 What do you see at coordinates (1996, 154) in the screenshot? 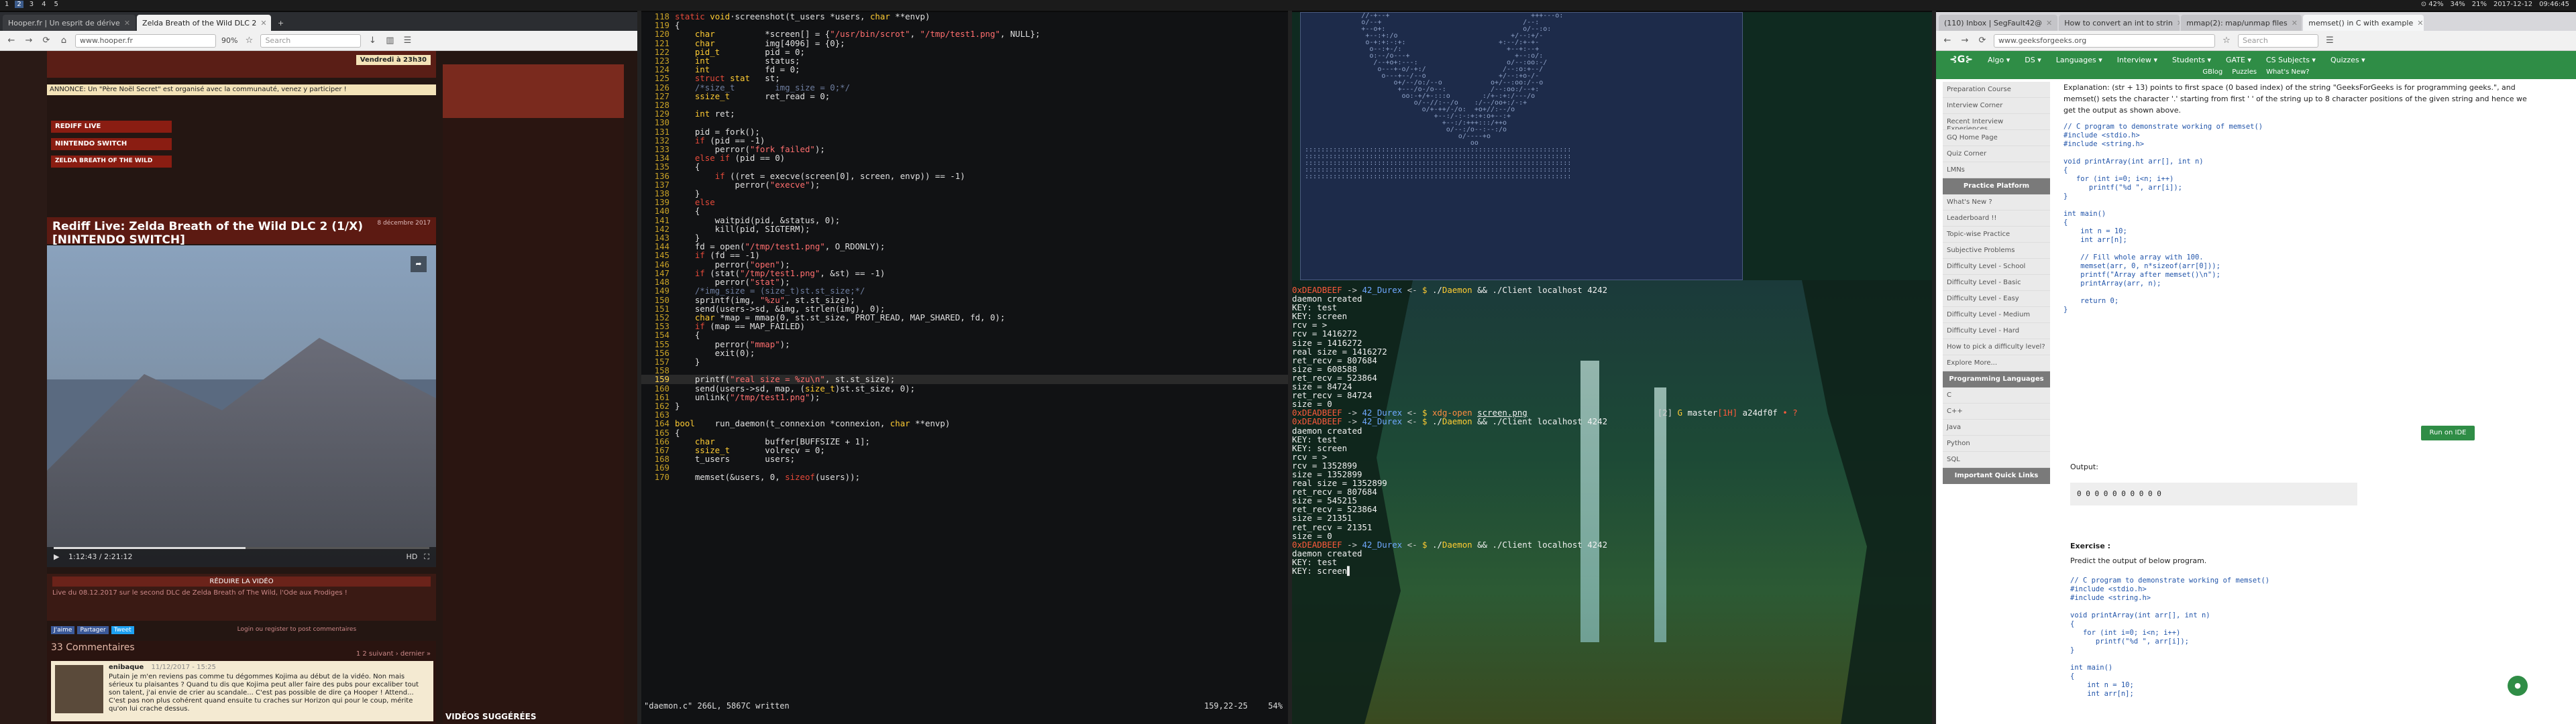
I see `sidebar-item: Quiz Corner` at bounding box center [1996, 154].